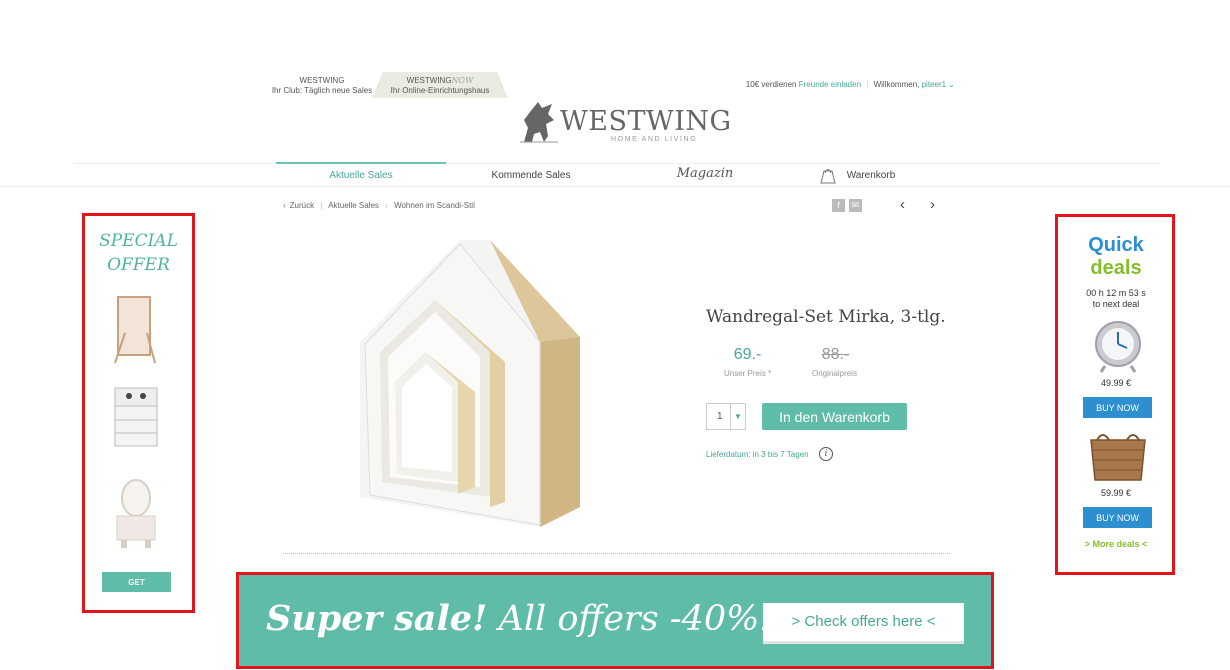 Image resolution: width=1230 pixels, height=670 pixels. I want to click on club-title: WESTWING, so click(322, 80).